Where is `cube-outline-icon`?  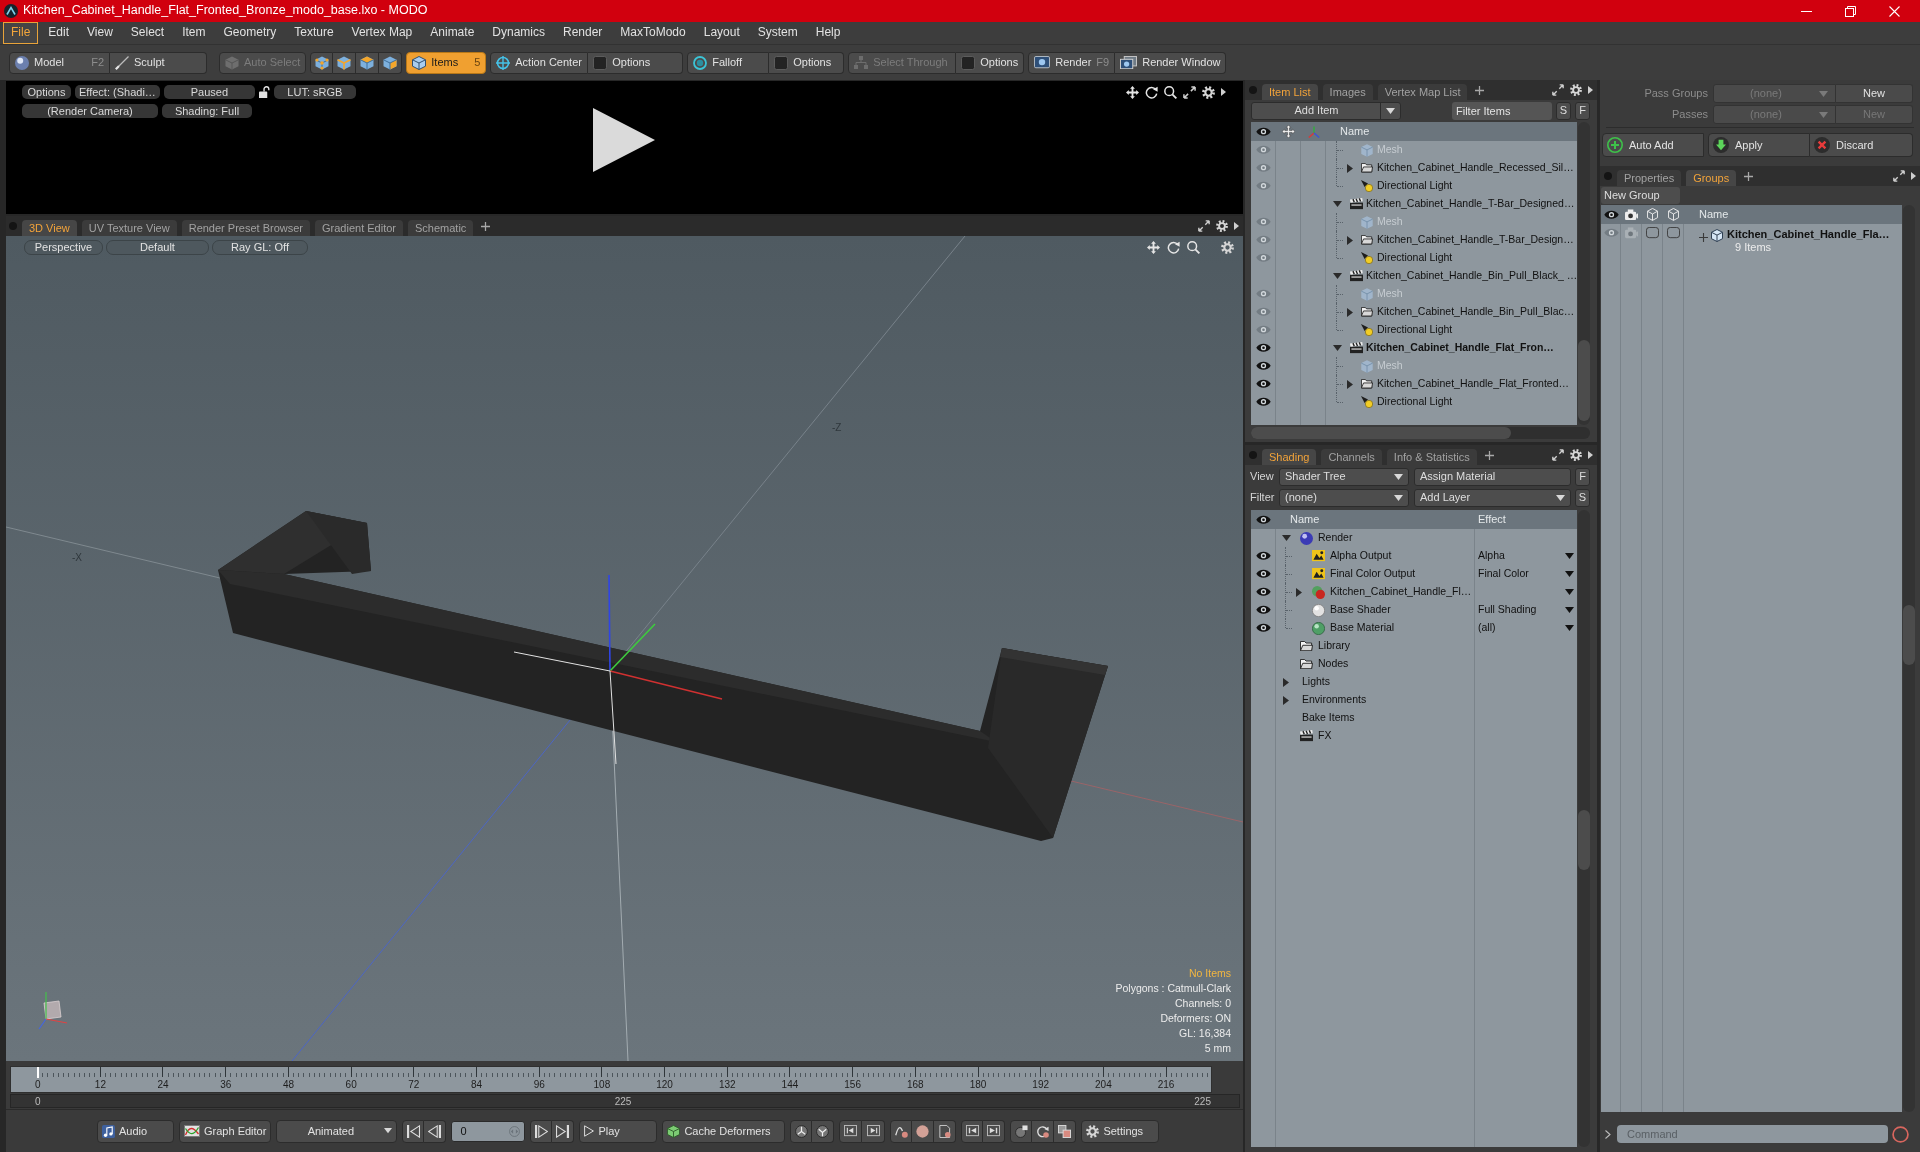
cube-outline-icon is located at coordinates (1652, 214).